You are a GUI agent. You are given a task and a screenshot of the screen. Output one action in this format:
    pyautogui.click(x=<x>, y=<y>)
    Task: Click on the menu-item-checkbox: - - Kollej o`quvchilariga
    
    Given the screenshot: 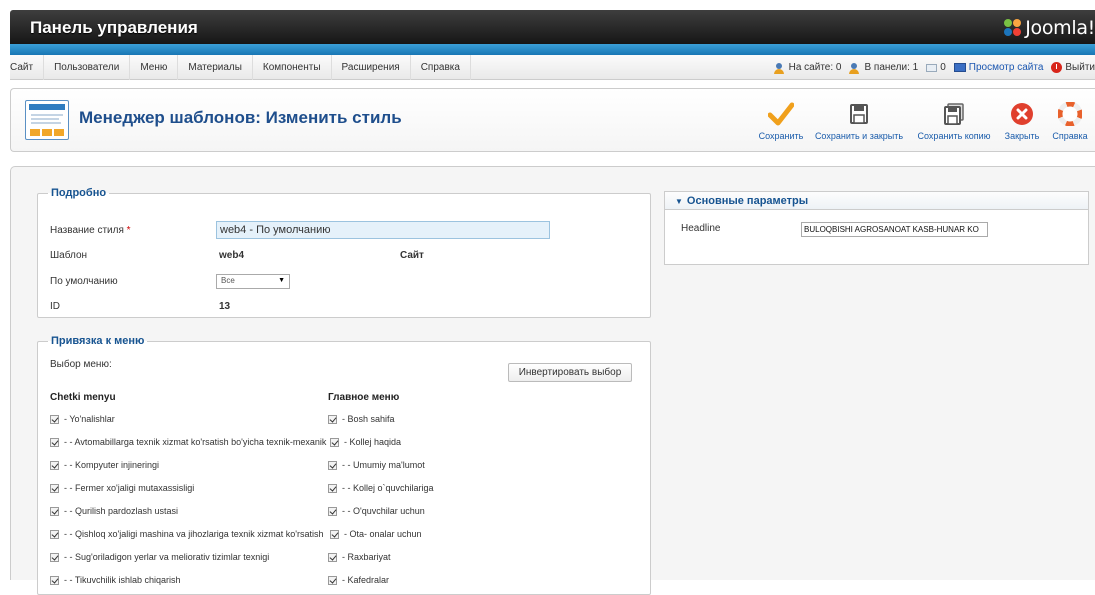 What is the action you would take?
    pyautogui.click(x=381, y=488)
    